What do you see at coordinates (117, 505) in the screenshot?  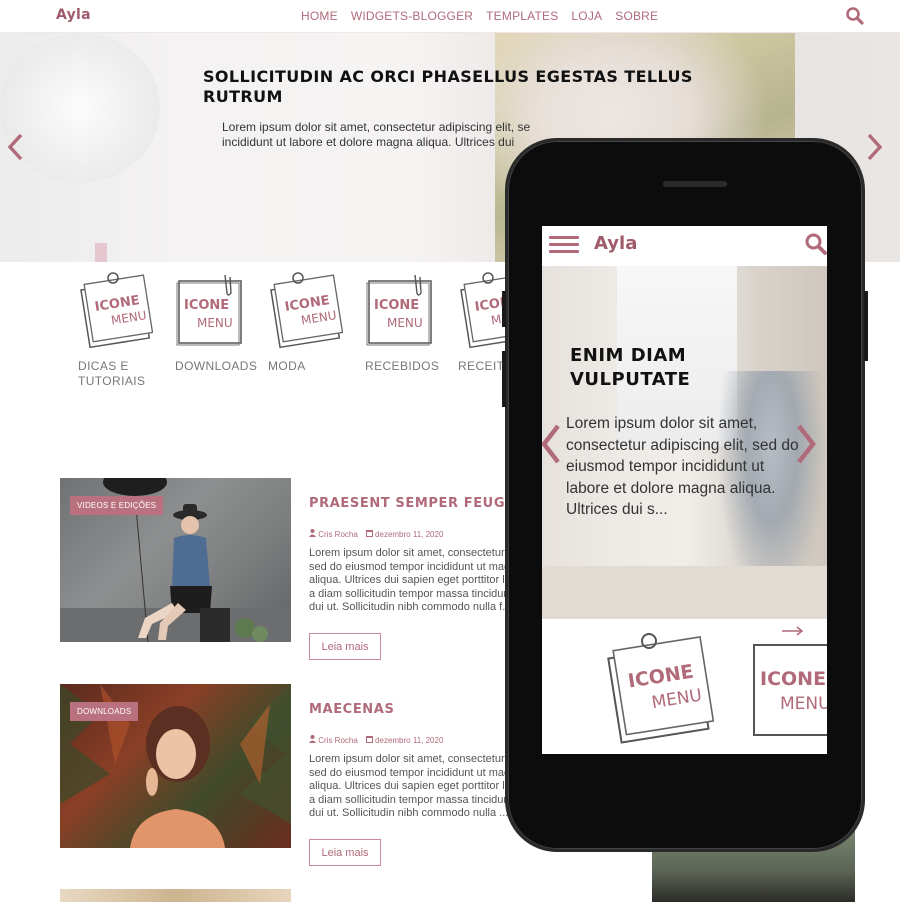 I see `post-category-tag: VIDEOS E EDIÇÕES` at bounding box center [117, 505].